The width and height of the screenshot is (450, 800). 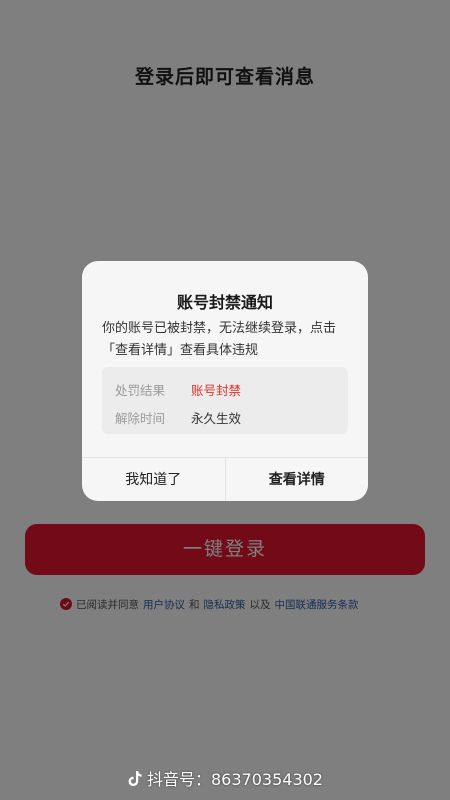 I want to click on tiktok-icon, so click(x=135, y=778).